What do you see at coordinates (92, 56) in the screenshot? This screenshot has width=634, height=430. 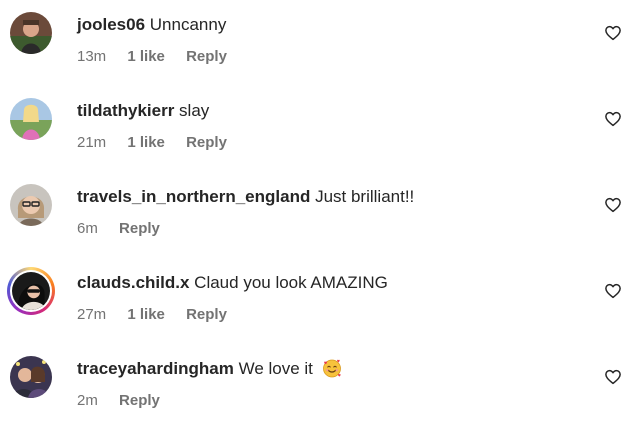 I see `timestamp: 13m` at bounding box center [92, 56].